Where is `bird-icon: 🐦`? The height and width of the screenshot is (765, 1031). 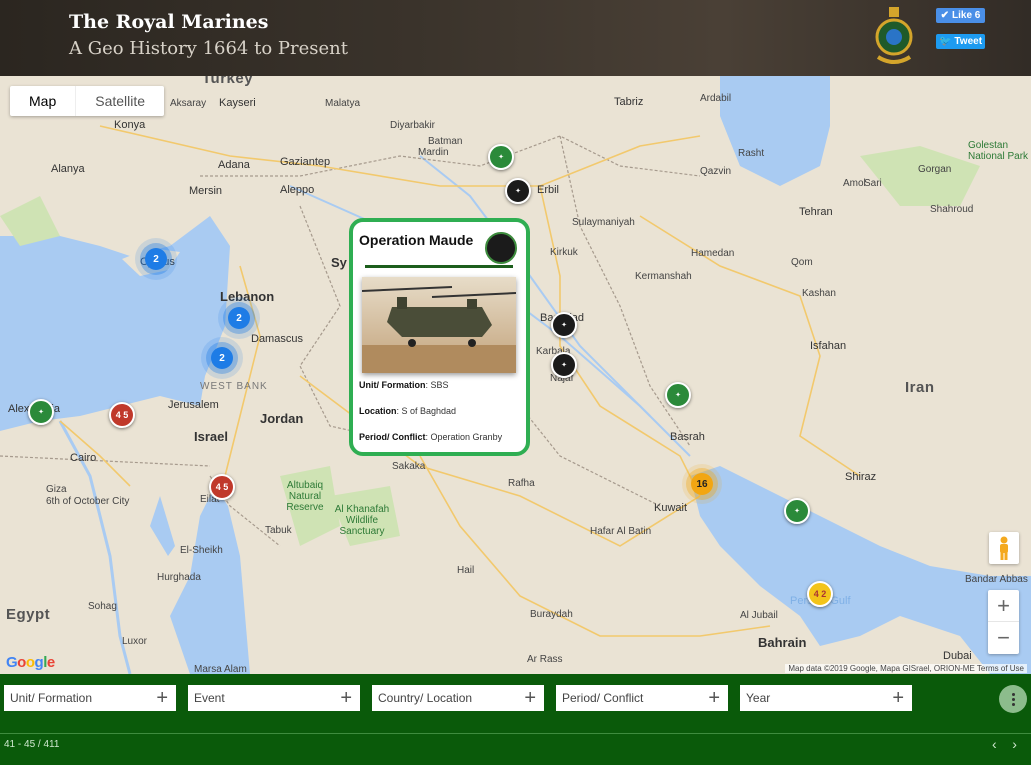 bird-icon: 🐦 is located at coordinates (945, 41).